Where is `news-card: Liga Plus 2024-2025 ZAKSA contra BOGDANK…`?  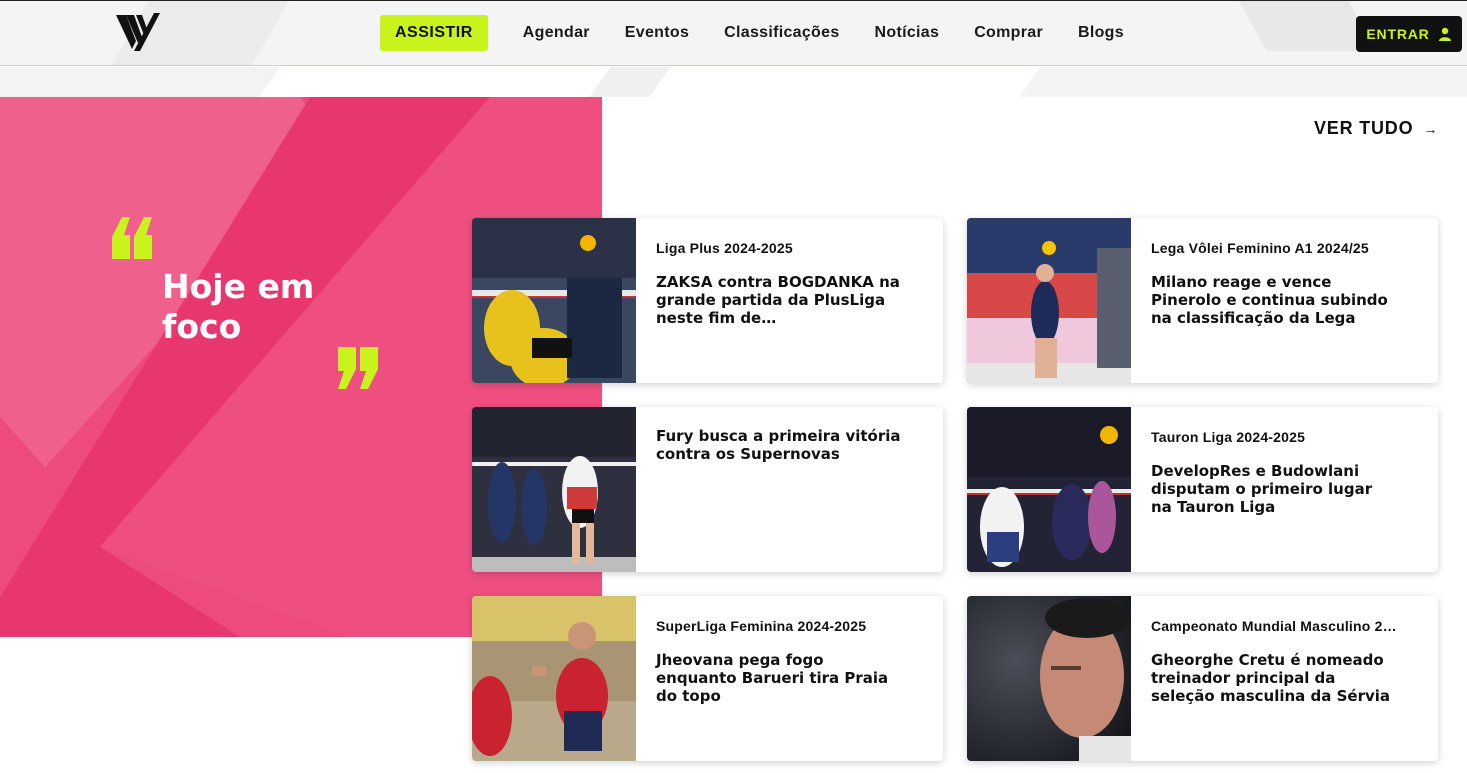
news-card: Liga Plus 2024-2025 ZAKSA contra BOGDANK… is located at coordinates (707, 300).